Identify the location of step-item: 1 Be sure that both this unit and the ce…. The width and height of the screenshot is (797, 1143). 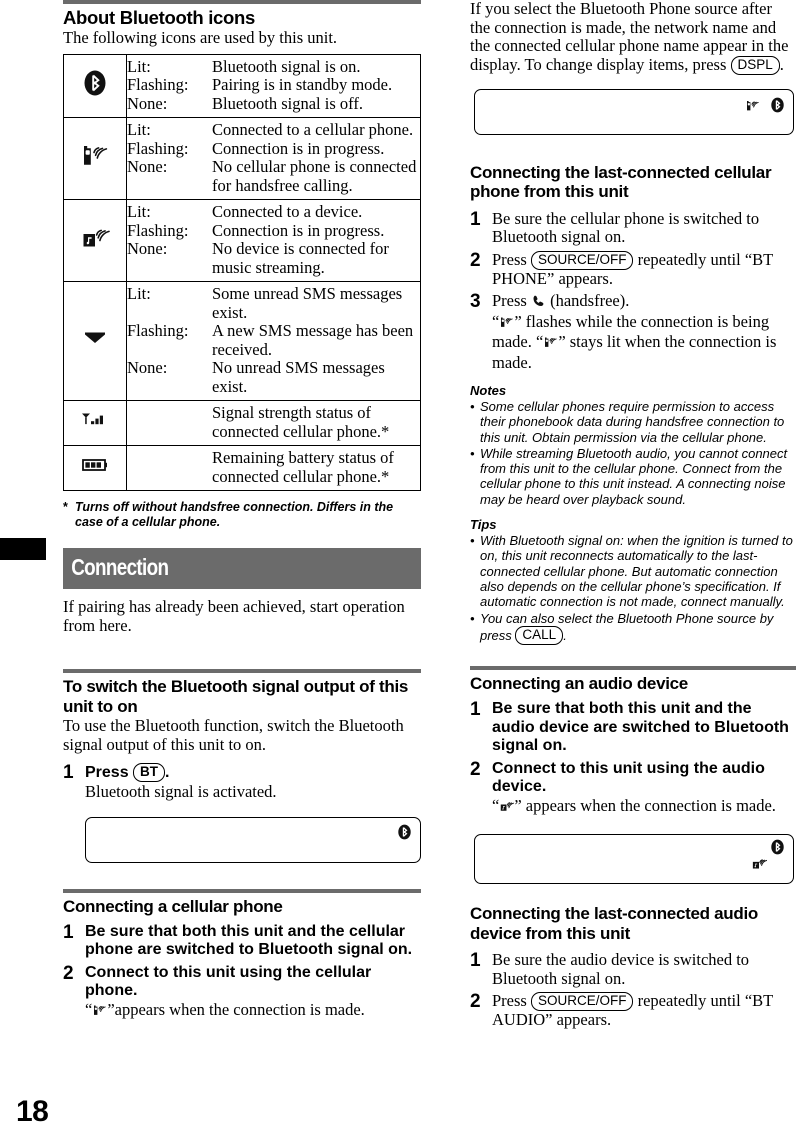
(242, 940).